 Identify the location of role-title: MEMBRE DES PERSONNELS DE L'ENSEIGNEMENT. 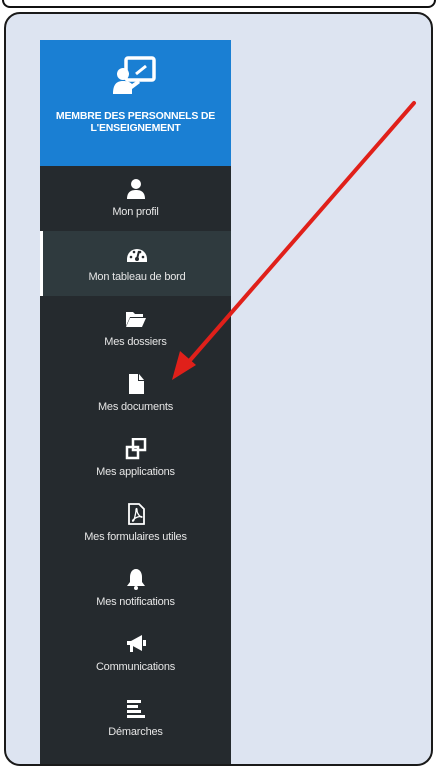
(135, 122).